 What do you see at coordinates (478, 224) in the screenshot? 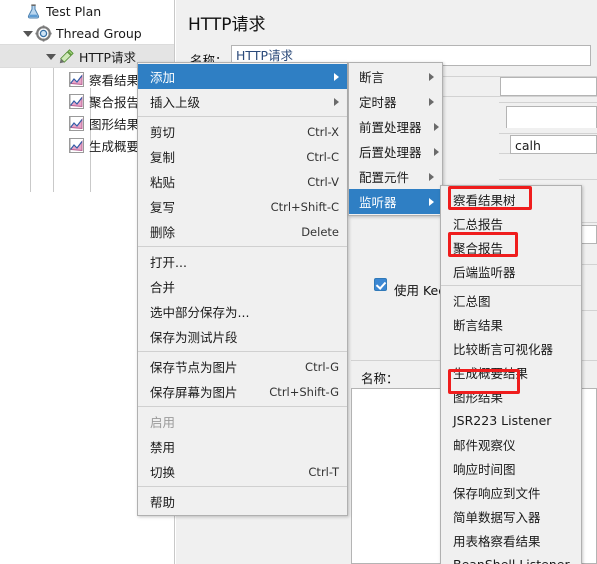
I see `menu-item-label: 汇总报告` at bounding box center [478, 224].